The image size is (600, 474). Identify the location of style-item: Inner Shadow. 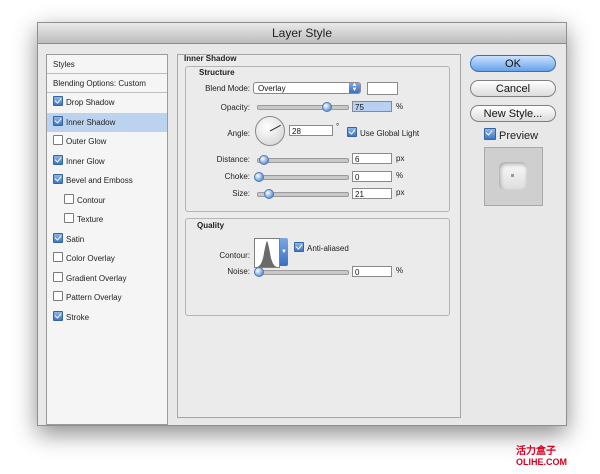
(107, 122).